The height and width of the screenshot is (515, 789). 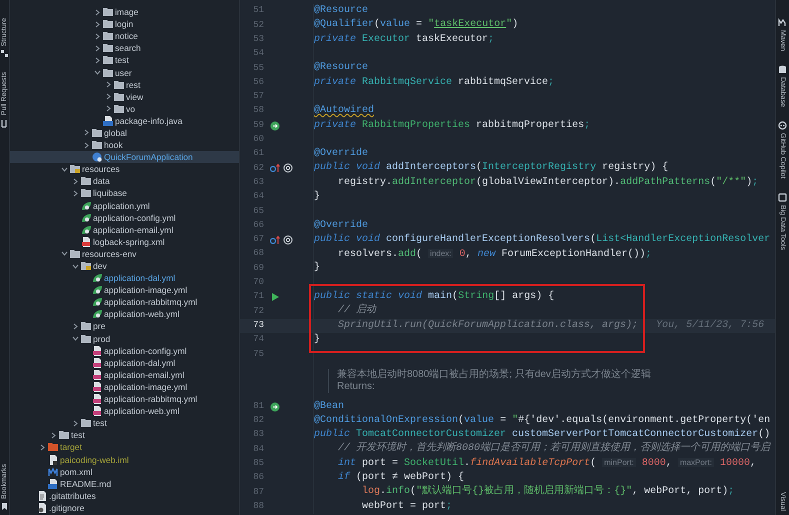 I want to click on run-icon, so click(x=275, y=297).